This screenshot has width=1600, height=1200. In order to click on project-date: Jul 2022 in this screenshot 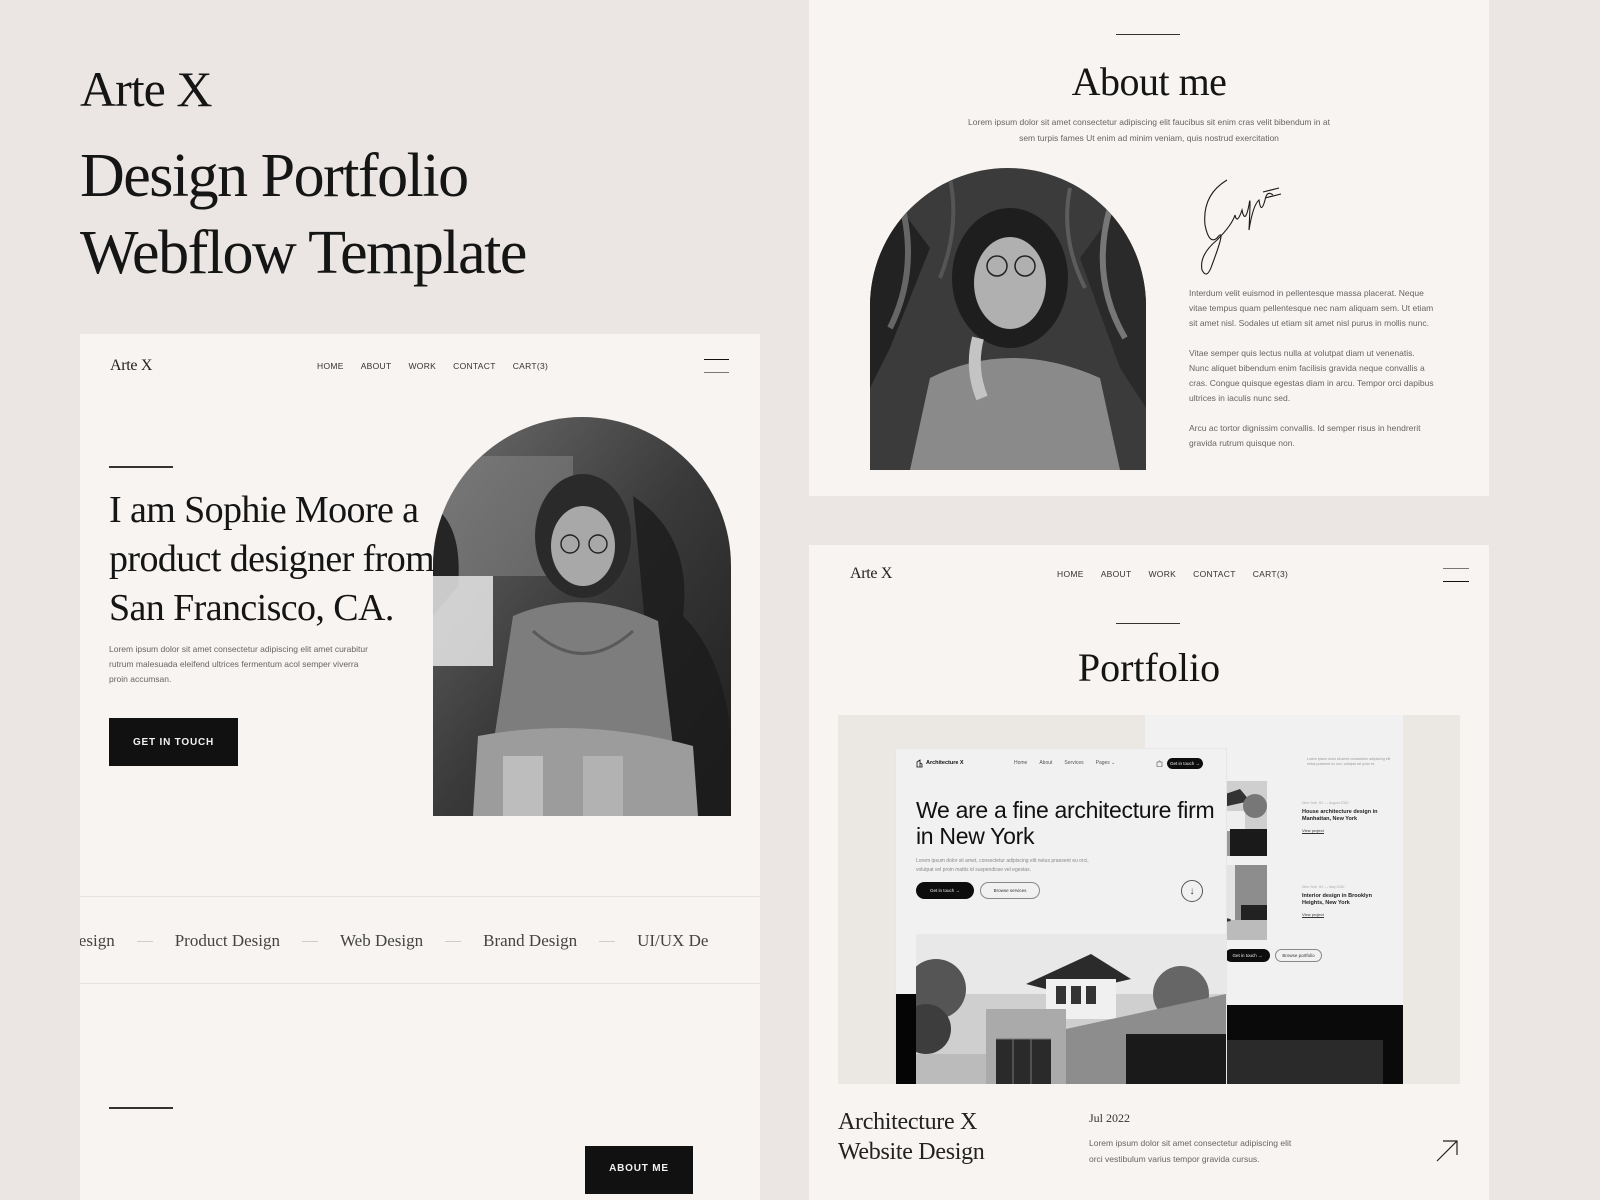, I will do `click(1110, 1118)`.